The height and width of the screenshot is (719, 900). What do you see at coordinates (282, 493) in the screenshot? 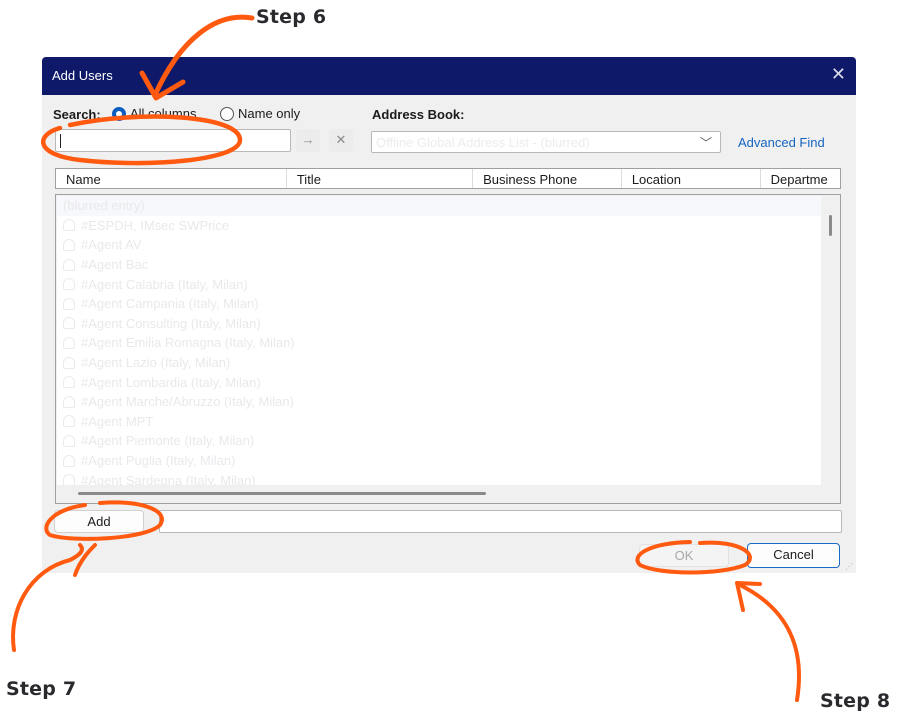
I see `horizontal-scrollbar` at bounding box center [282, 493].